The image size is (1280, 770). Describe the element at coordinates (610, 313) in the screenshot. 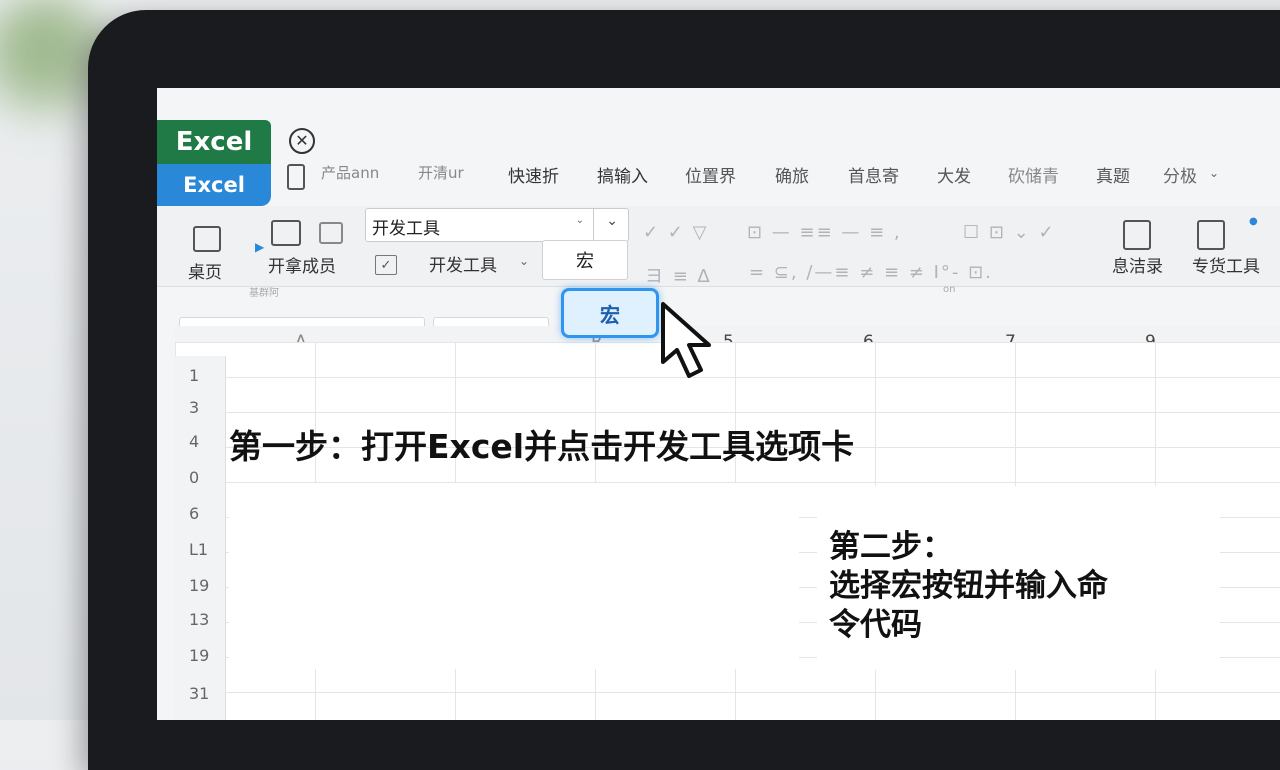

I see `macro-button-highlight: 宏` at that location.